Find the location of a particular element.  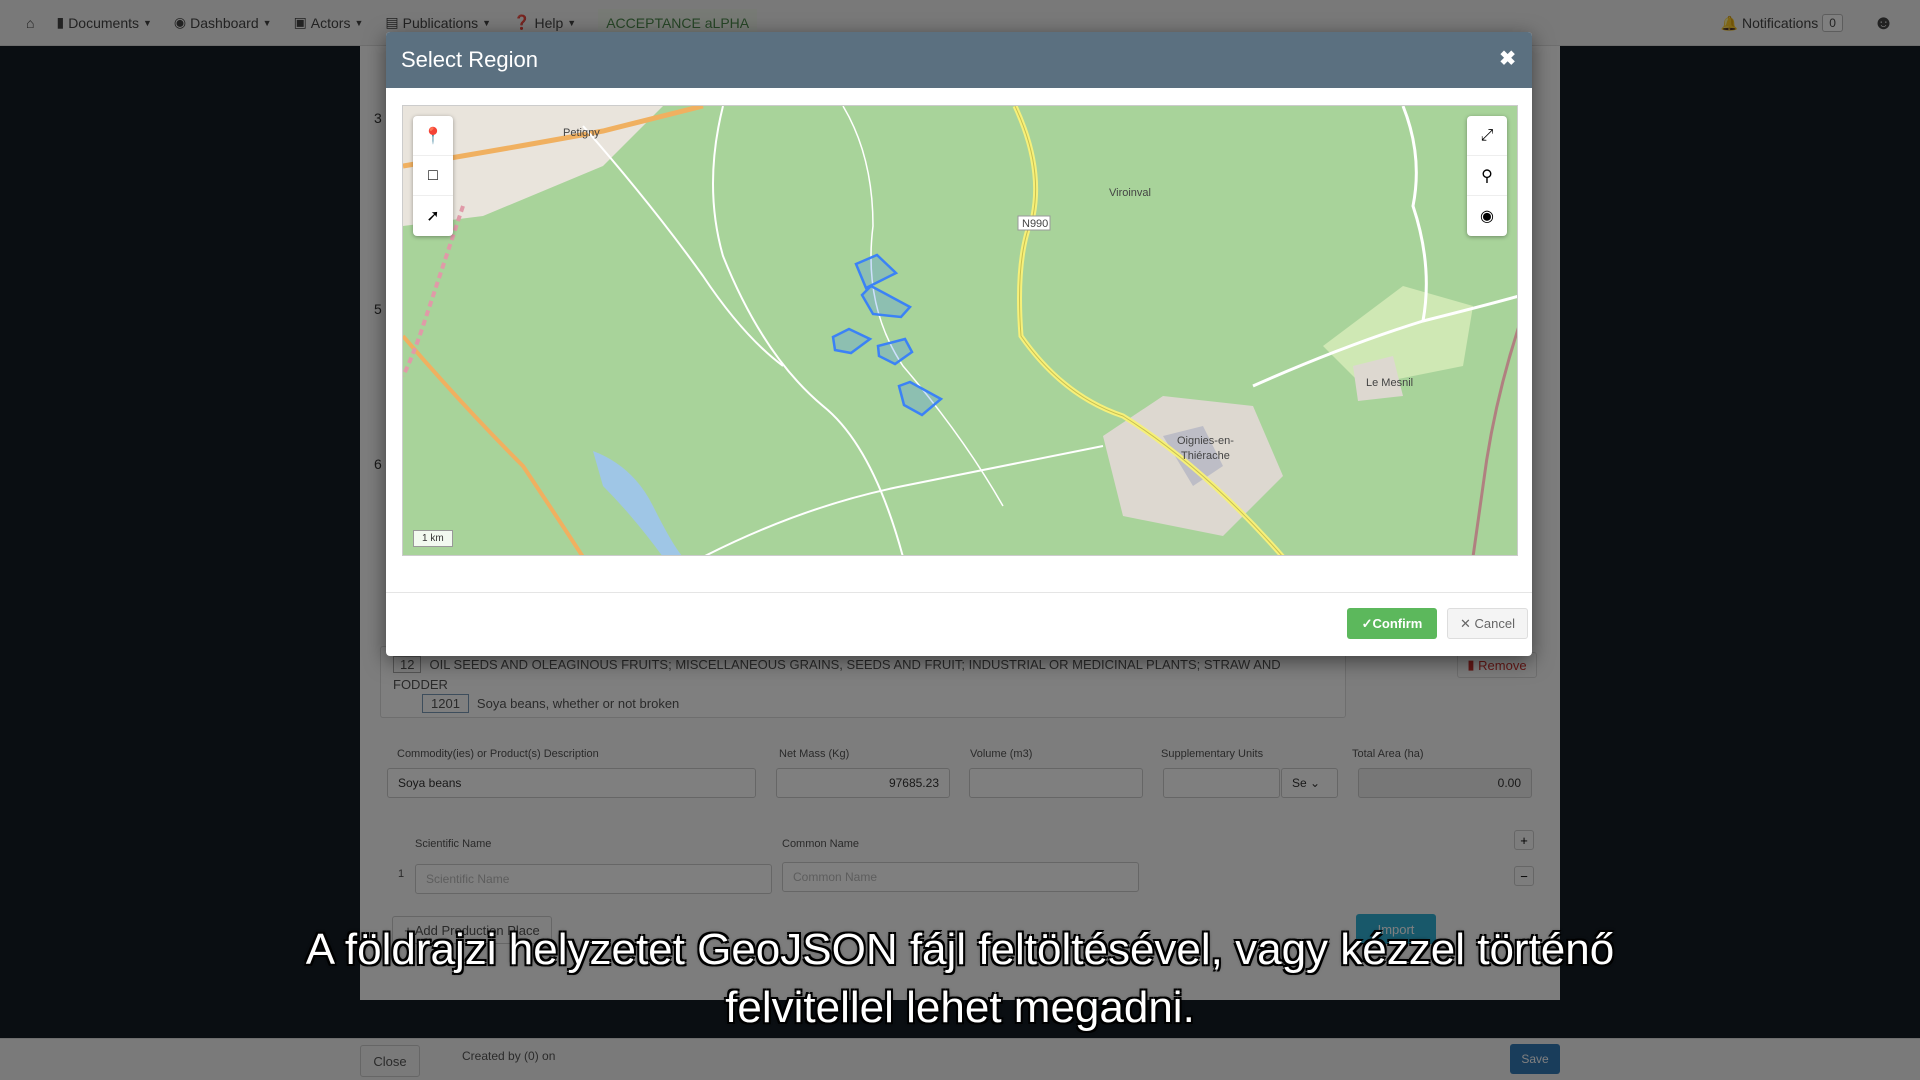

subtitle-line-2: felvitellel lehet megadni. is located at coordinates (960, 1007).